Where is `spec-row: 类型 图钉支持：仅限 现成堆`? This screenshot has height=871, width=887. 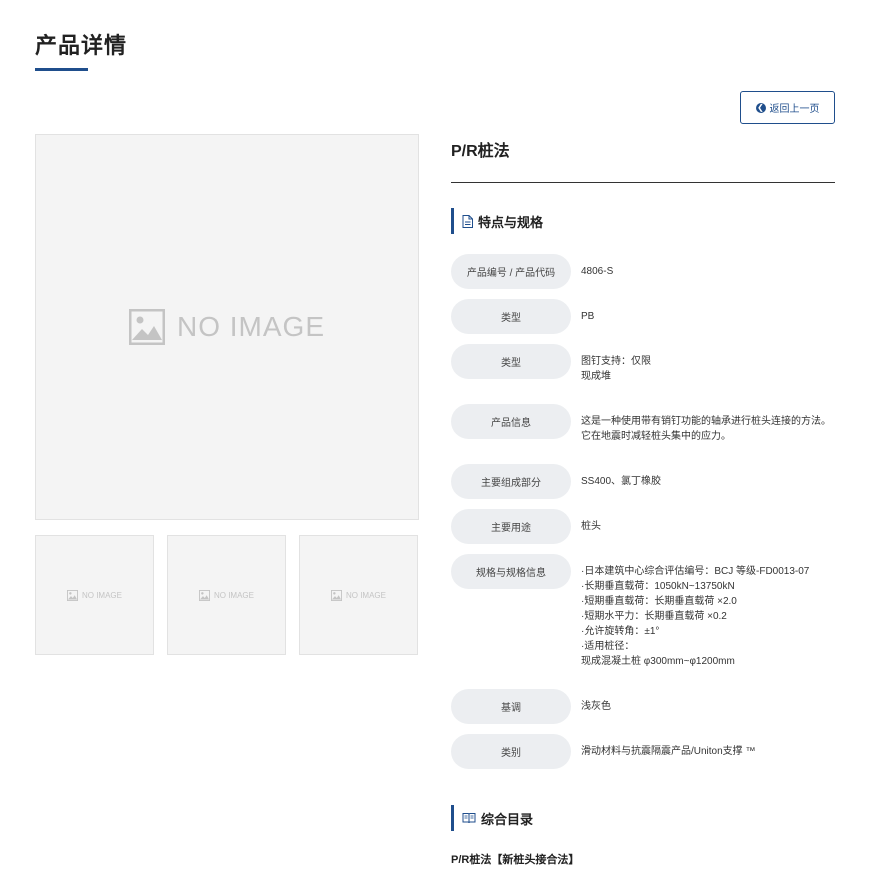
spec-row: 类型 图钉支持：仅限 现成堆 is located at coordinates (643, 364).